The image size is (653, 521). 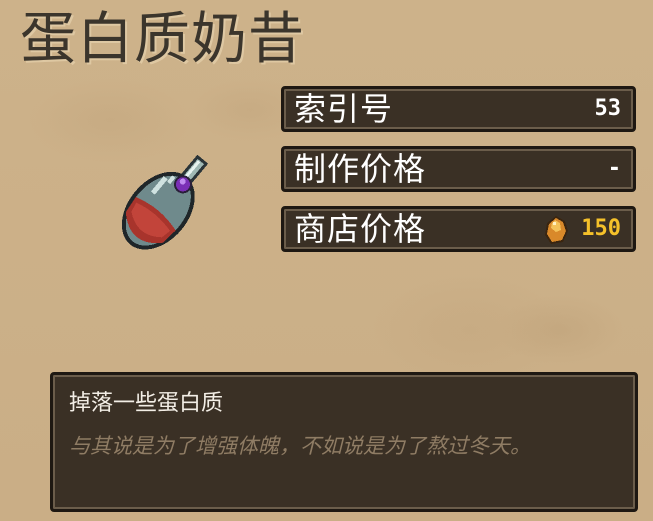 What do you see at coordinates (165, 202) in the screenshot?
I see `potion-flask-icon` at bounding box center [165, 202].